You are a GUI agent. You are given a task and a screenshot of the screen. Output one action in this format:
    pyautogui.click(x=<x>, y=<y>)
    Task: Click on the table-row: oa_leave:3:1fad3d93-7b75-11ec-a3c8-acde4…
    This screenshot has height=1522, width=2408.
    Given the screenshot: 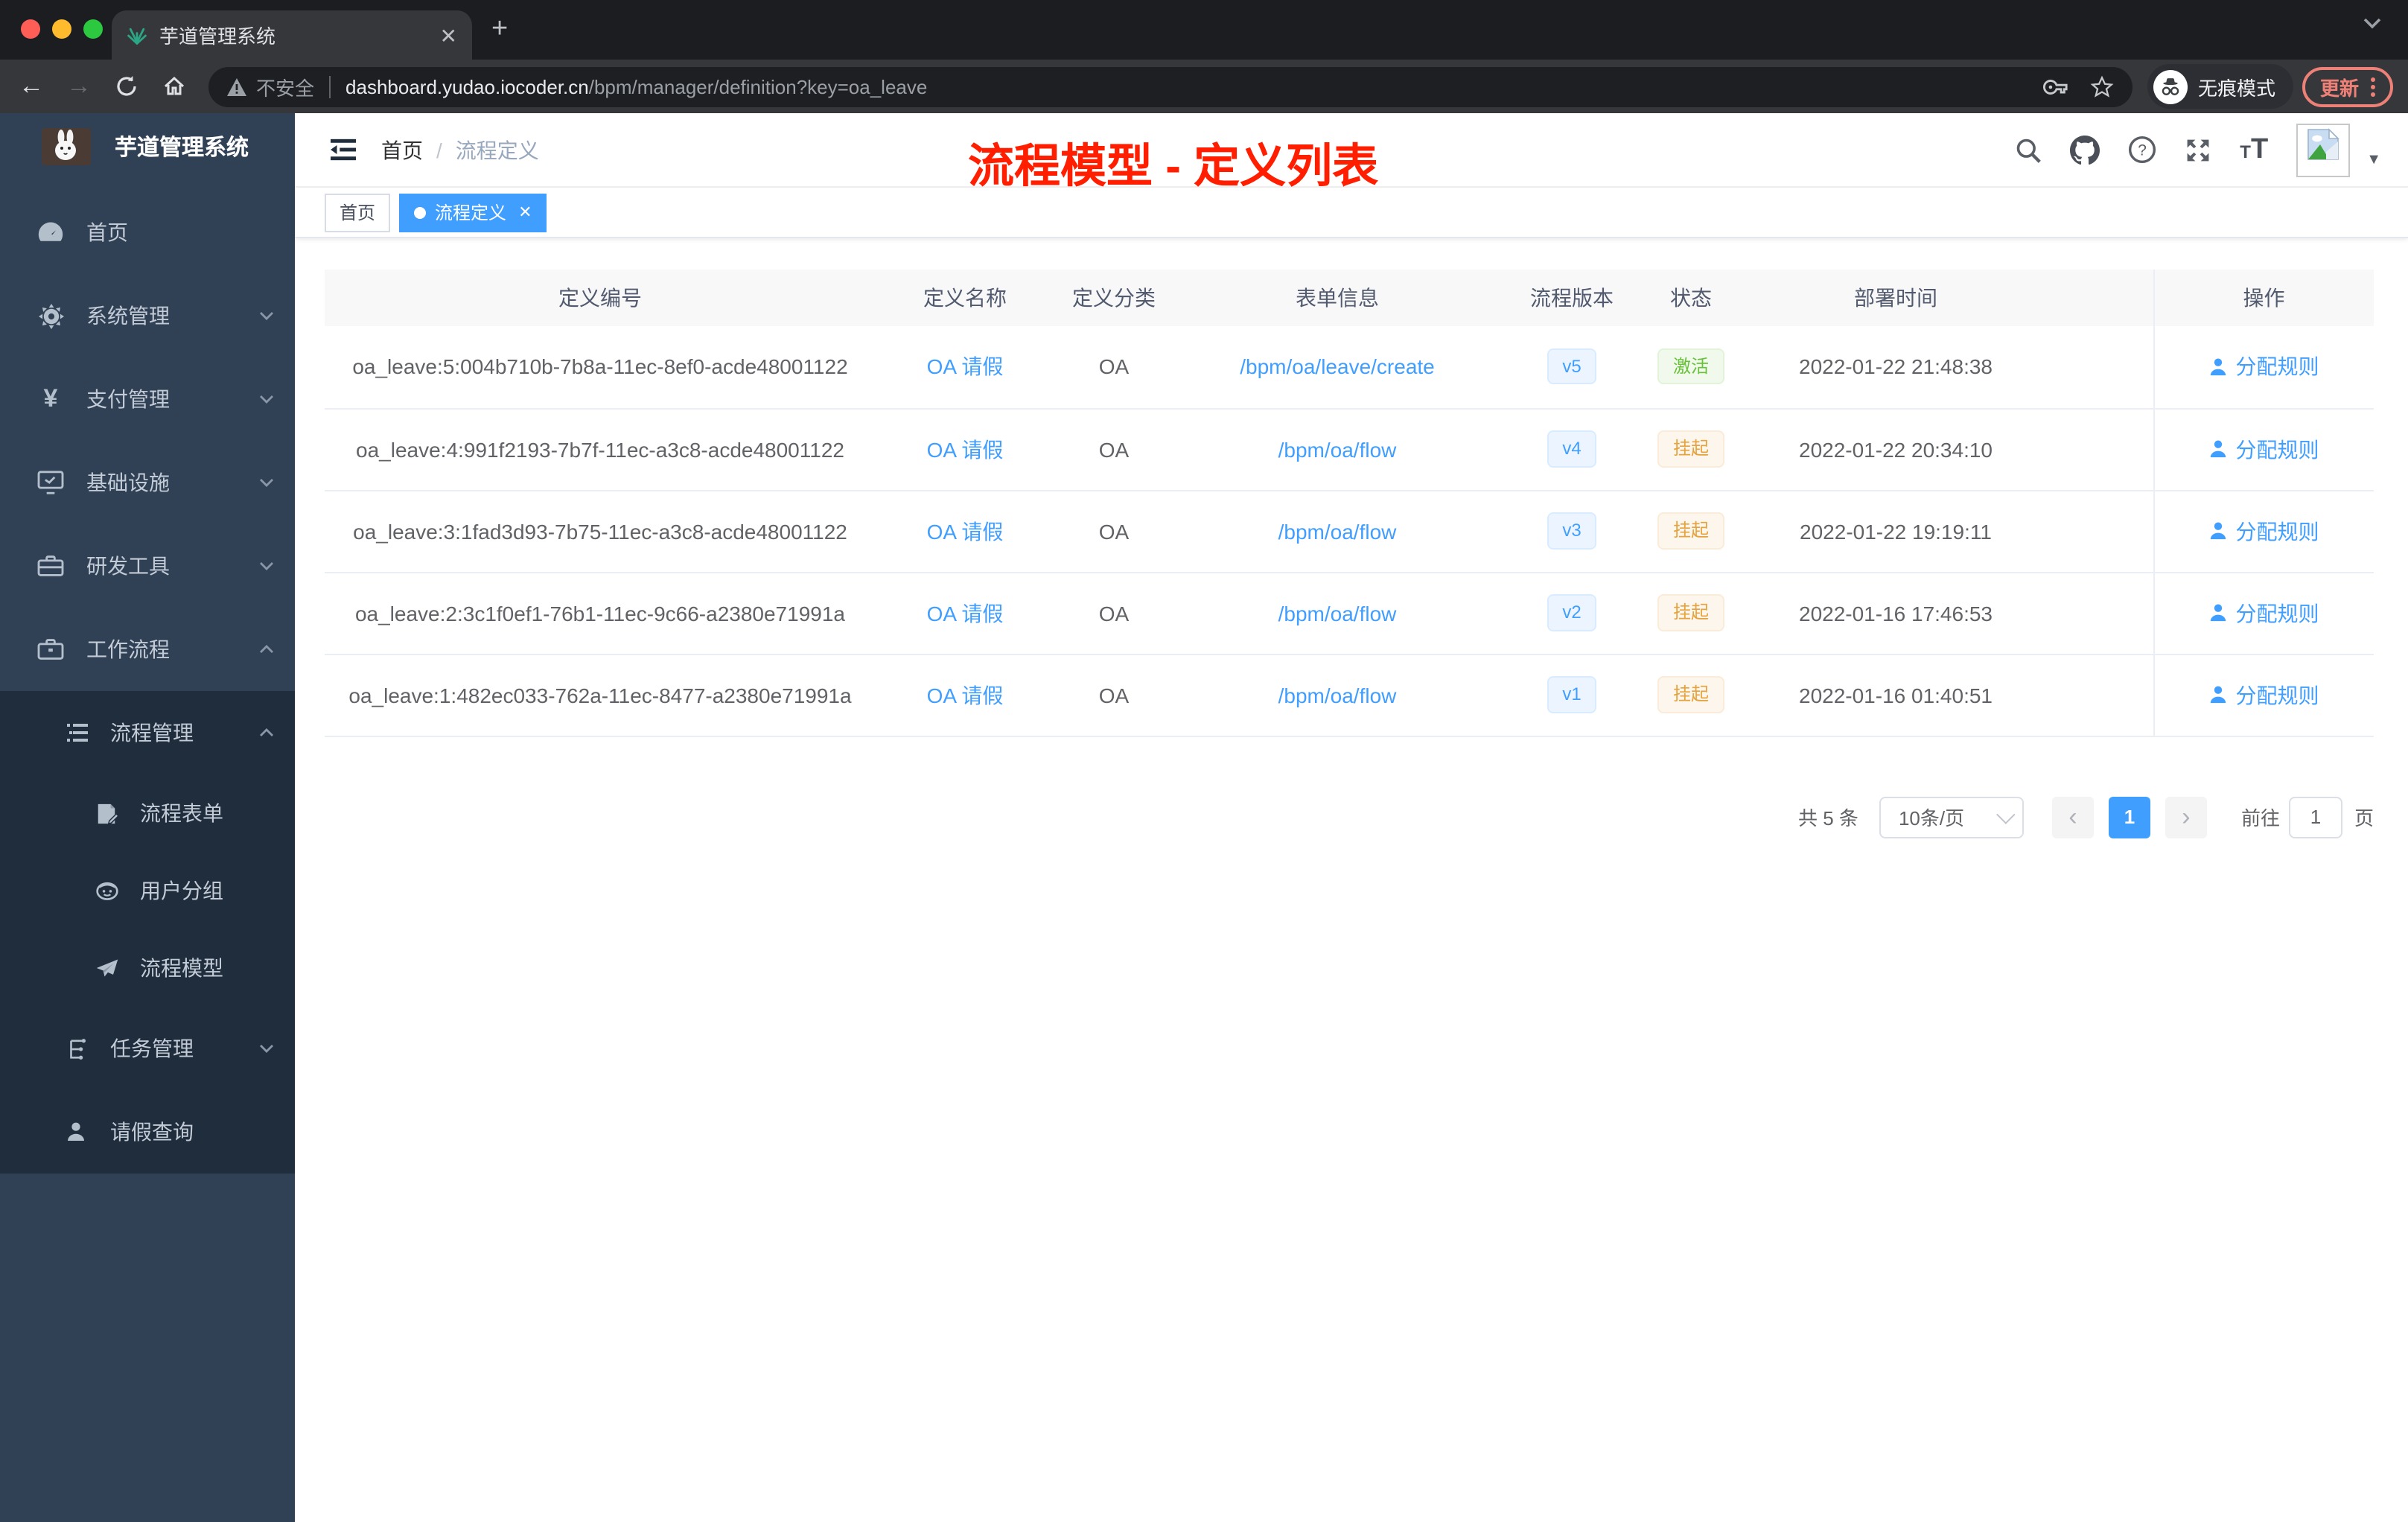 What is the action you would take?
    pyautogui.click(x=1349, y=531)
    